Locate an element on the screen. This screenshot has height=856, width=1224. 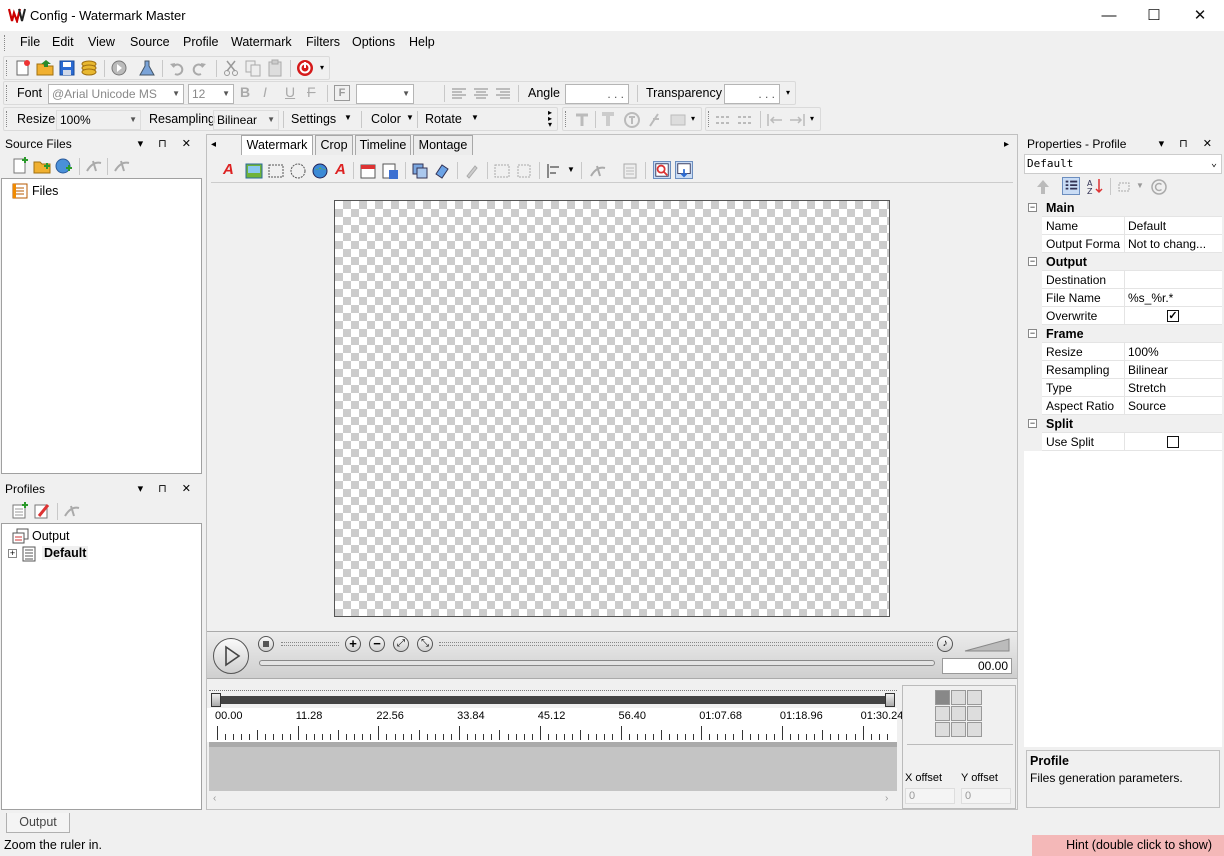
align-objects-icon is located at coordinates (554, 171).